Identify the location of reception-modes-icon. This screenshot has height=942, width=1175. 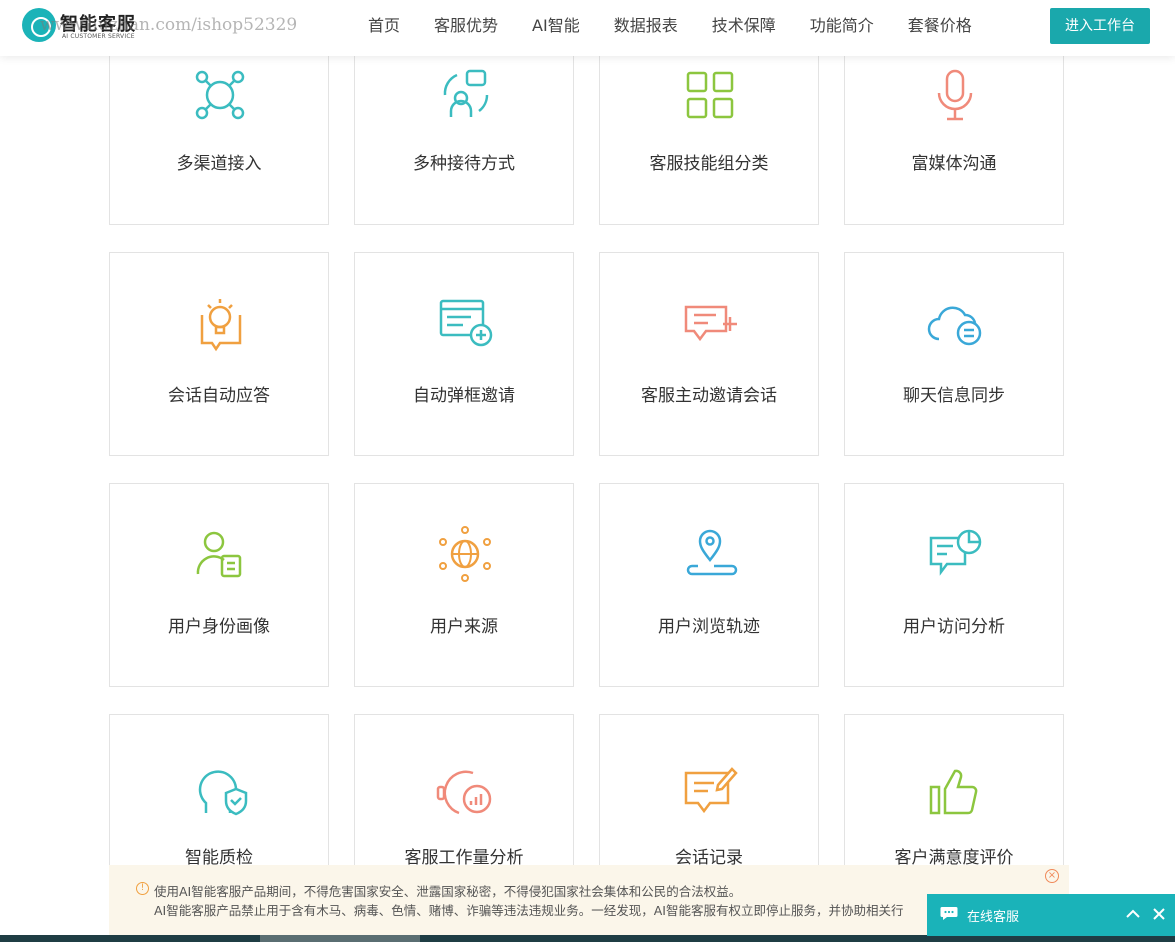
(466, 93).